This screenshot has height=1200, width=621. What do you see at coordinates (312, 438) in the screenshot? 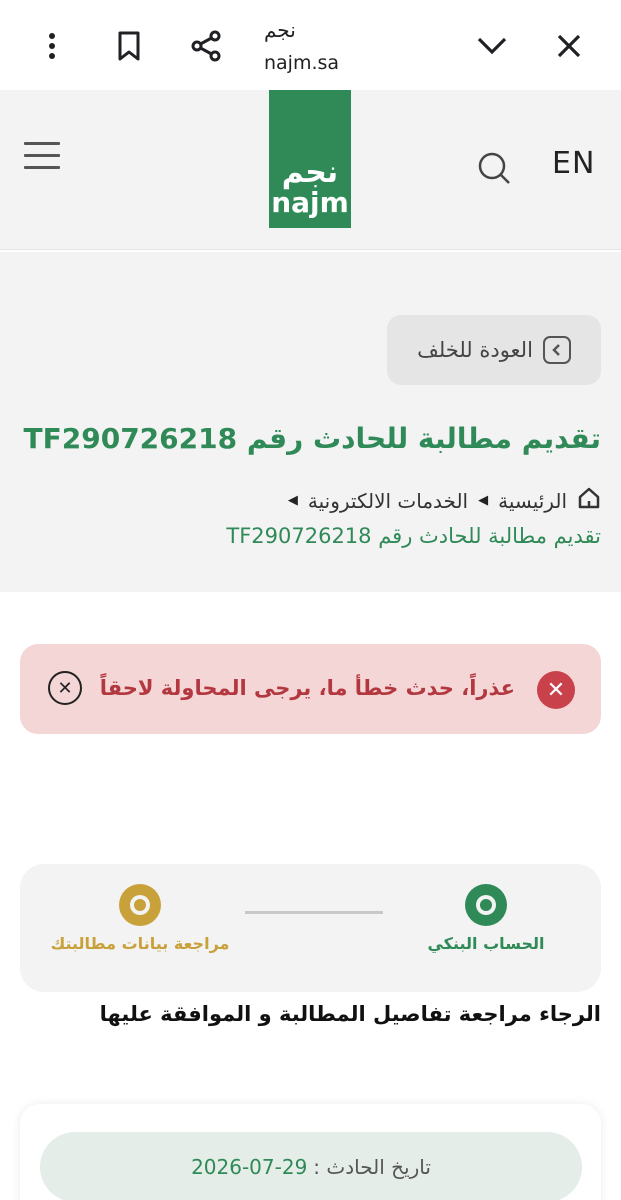
I see `page-title: تقديم مطالبة للحادث رقم TF290726218` at bounding box center [312, 438].